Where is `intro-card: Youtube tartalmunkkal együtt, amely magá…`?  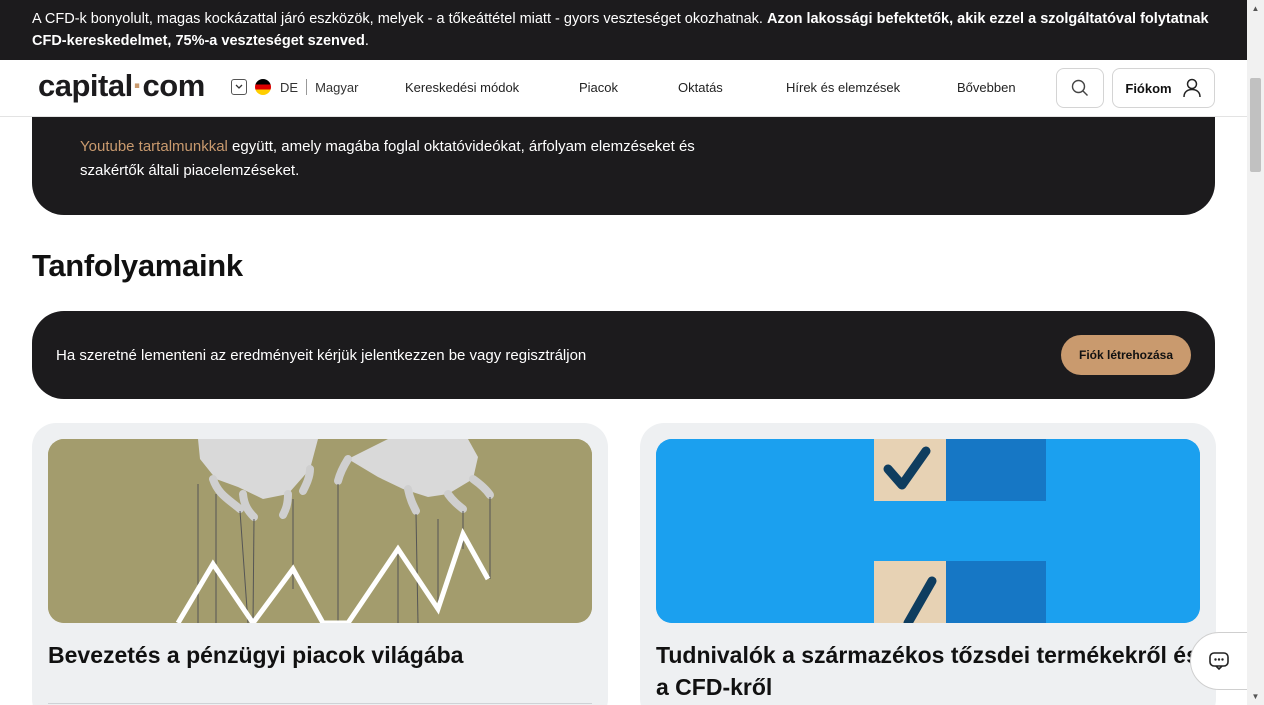
intro-card: Youtube tartalmunkkal együtt, amely magá… is located at coordinates (623, 166).